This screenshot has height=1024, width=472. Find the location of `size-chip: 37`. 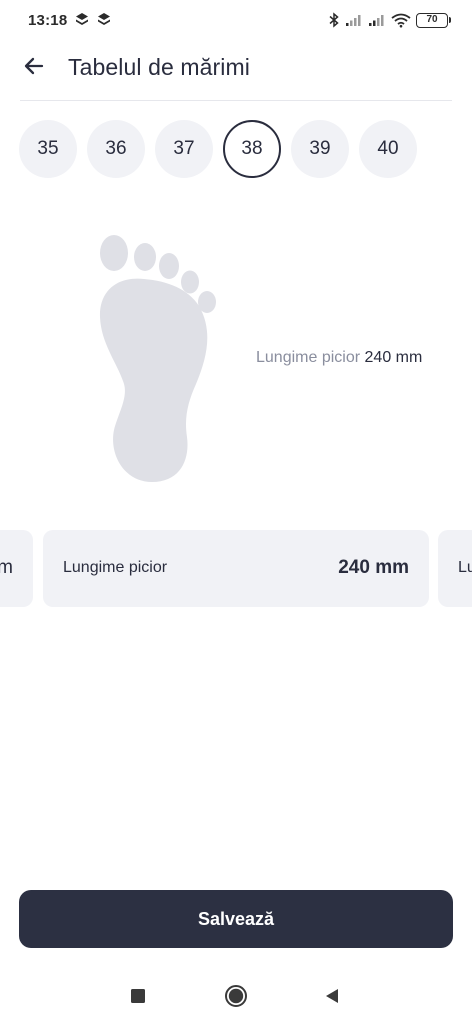

size-chip: 37 is located at coordinates (184, 149).